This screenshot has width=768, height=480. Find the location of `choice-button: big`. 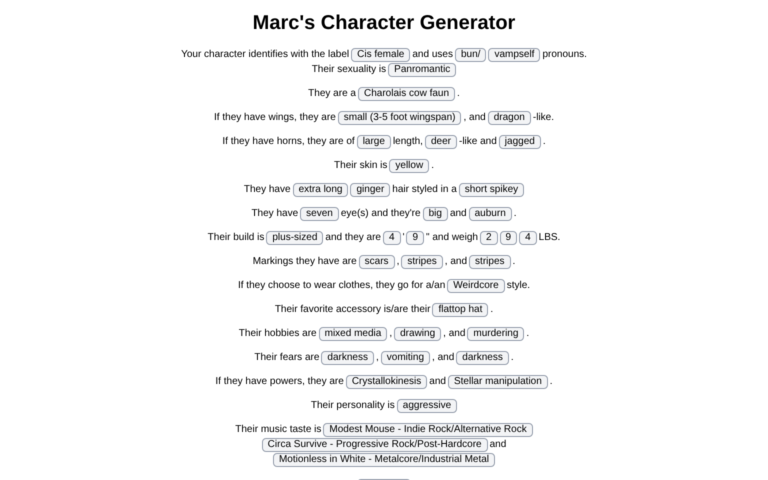

choice-button: big is located at coordinates (435, 214).